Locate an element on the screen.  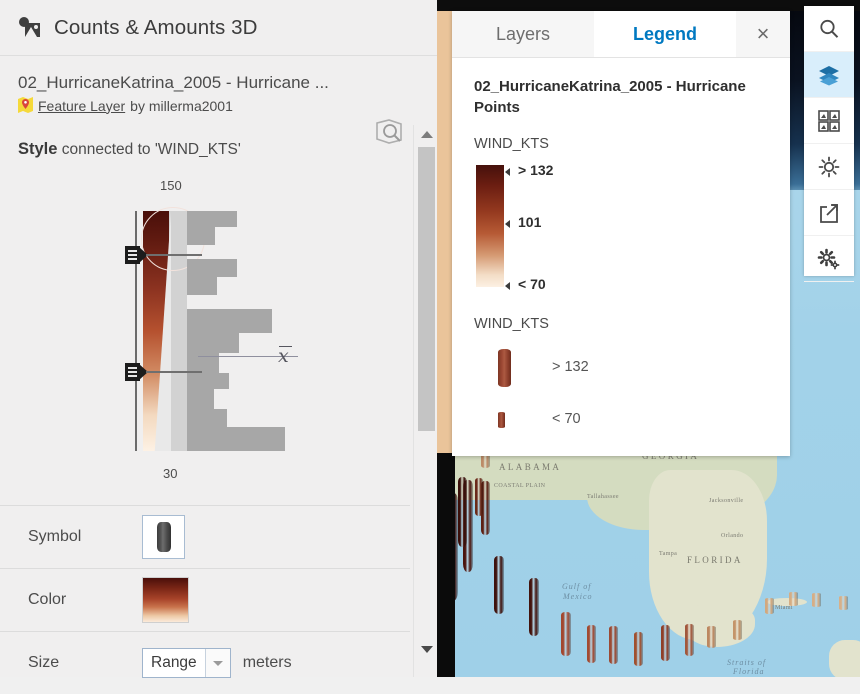
legend-tabs: Layers Legend × is located at coordinates (621, 34).